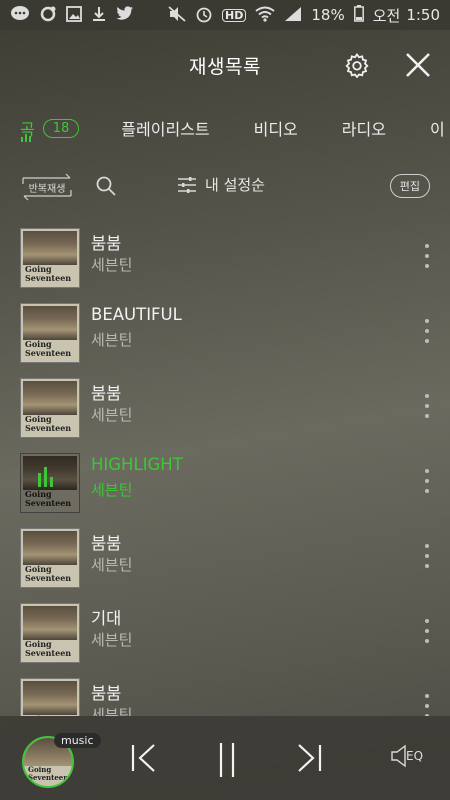 The height and width of the screenshot is (800, 450). Describe the element at coordinates (204, 15) in the screenshot. I see `alarm-icon` at that location.